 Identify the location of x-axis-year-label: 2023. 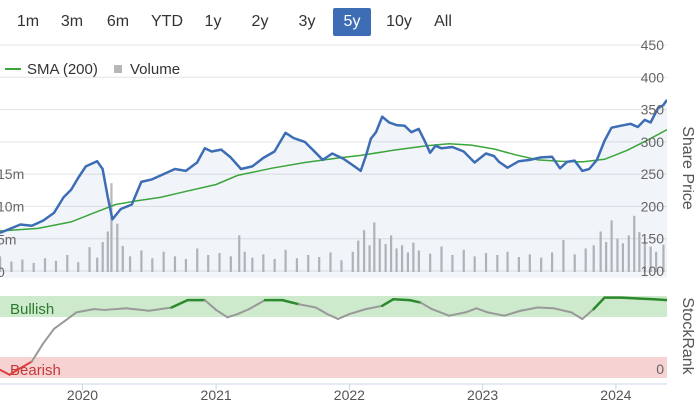
(482, 394).